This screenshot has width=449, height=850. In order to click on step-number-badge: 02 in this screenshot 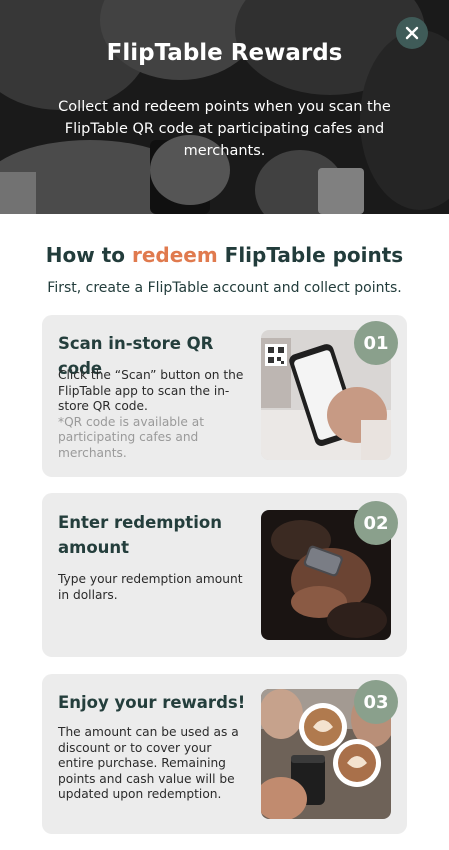, I will do `click(376, 523)`.